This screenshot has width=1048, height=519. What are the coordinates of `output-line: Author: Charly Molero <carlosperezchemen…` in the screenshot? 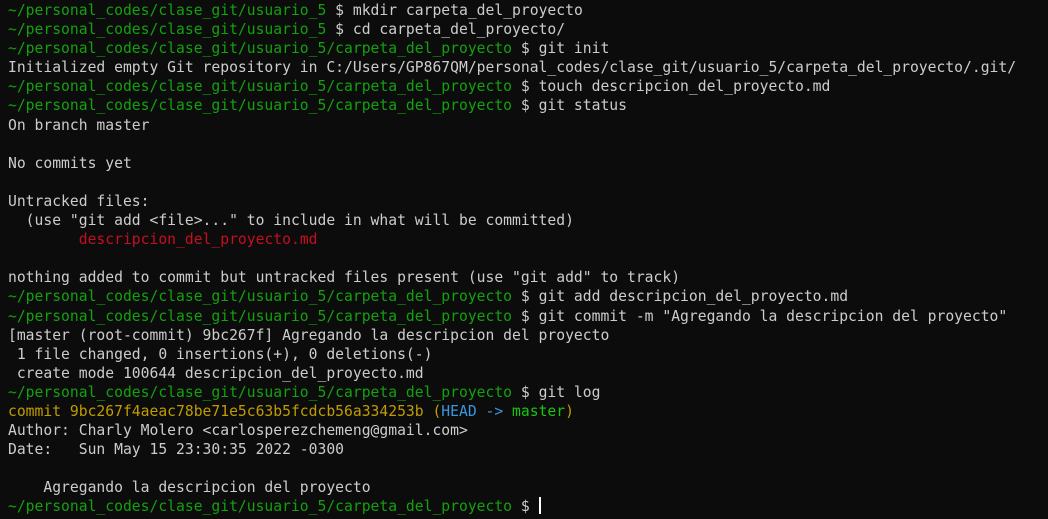 It's located at (238, 431).